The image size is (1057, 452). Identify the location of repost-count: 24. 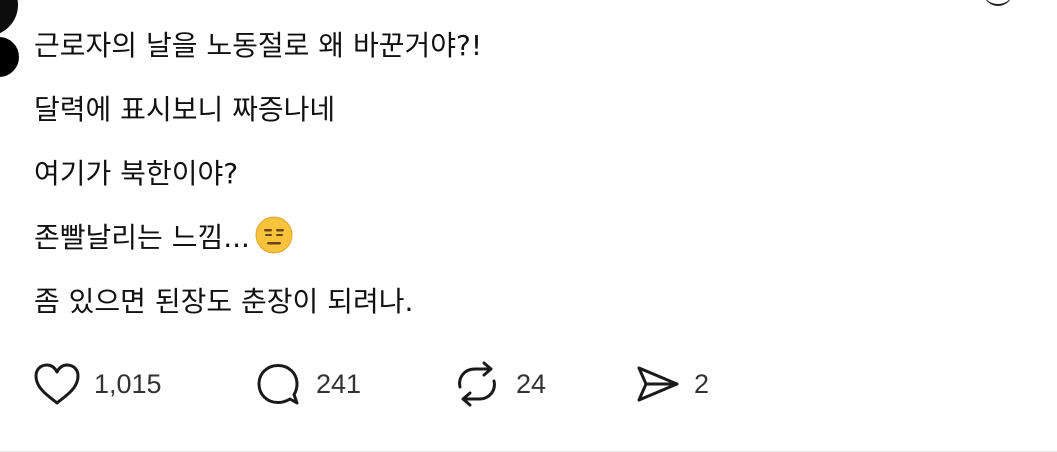
(531, 383).